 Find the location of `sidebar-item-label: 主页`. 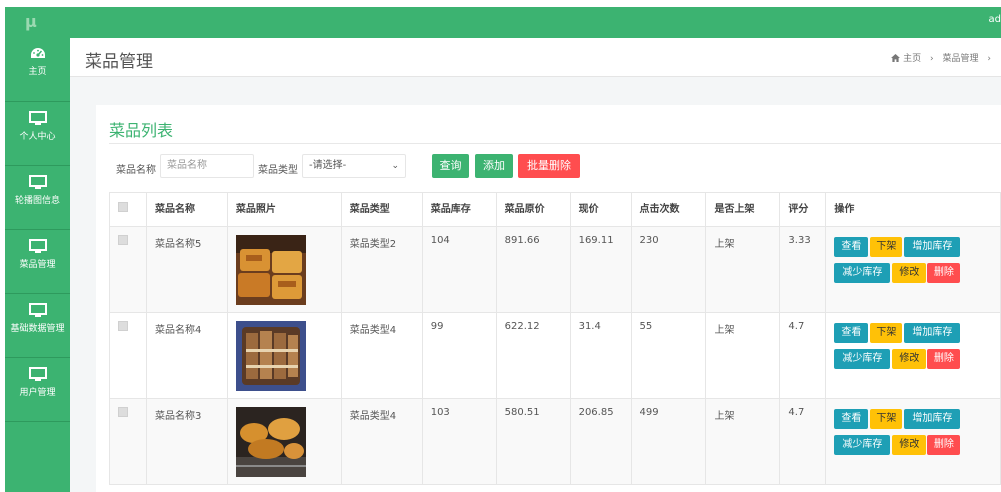

sidebar-item-label: 主页 is located at coordinates (37, 72).